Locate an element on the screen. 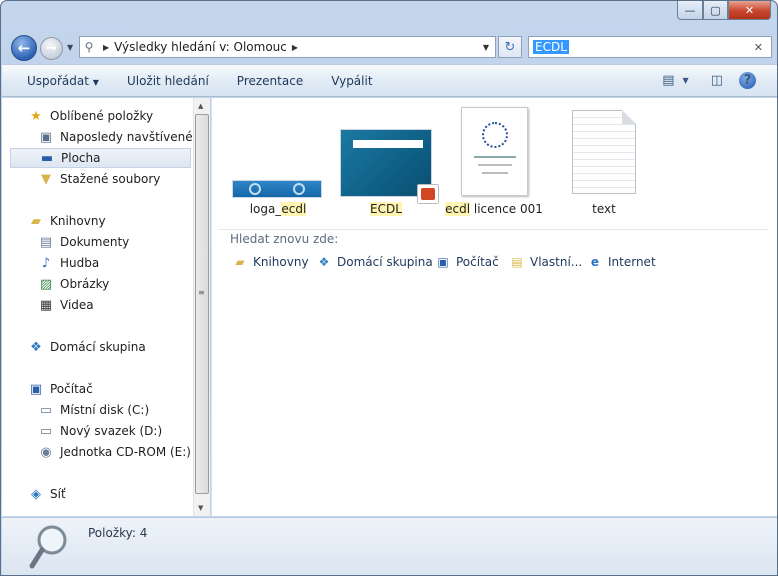 The width and height of the screenshot is (778, 576). help-icon: ? is located at coordinates (747, 80).